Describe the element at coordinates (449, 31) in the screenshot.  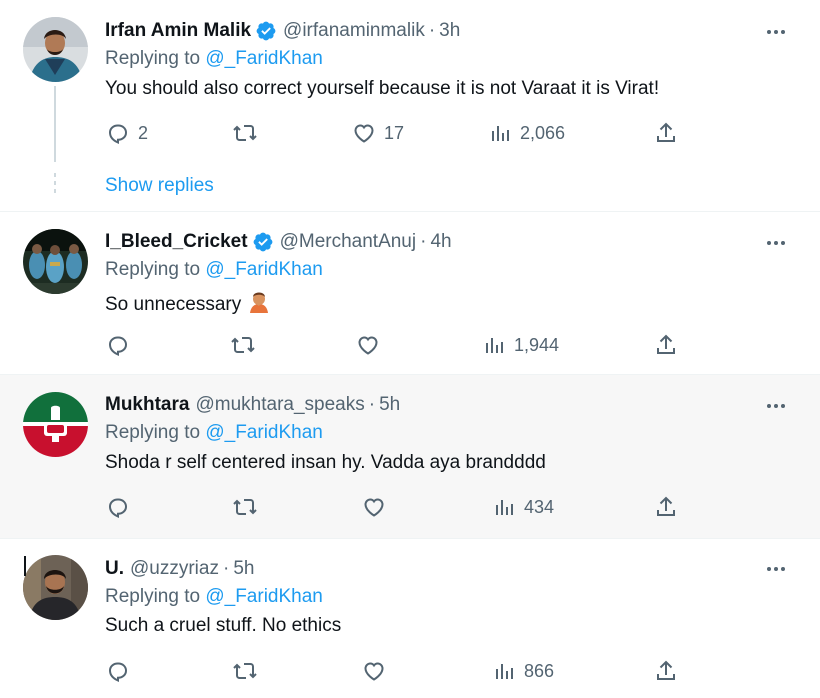
I see `timestamp: 3h` at that location.